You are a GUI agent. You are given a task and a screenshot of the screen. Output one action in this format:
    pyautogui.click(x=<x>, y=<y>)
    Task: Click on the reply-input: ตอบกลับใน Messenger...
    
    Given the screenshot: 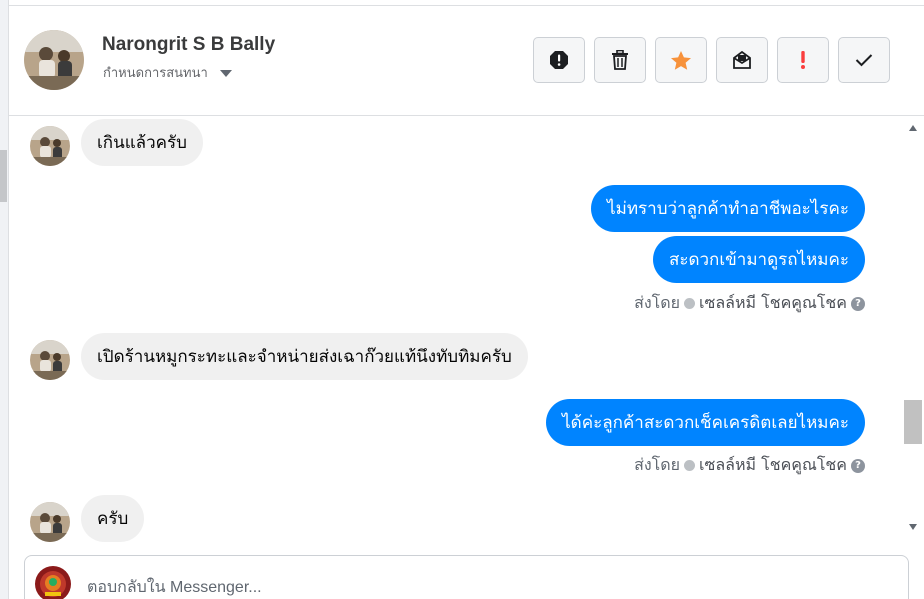 What is the action you would take?
    pyautogui.click(x=174, y=587)
    